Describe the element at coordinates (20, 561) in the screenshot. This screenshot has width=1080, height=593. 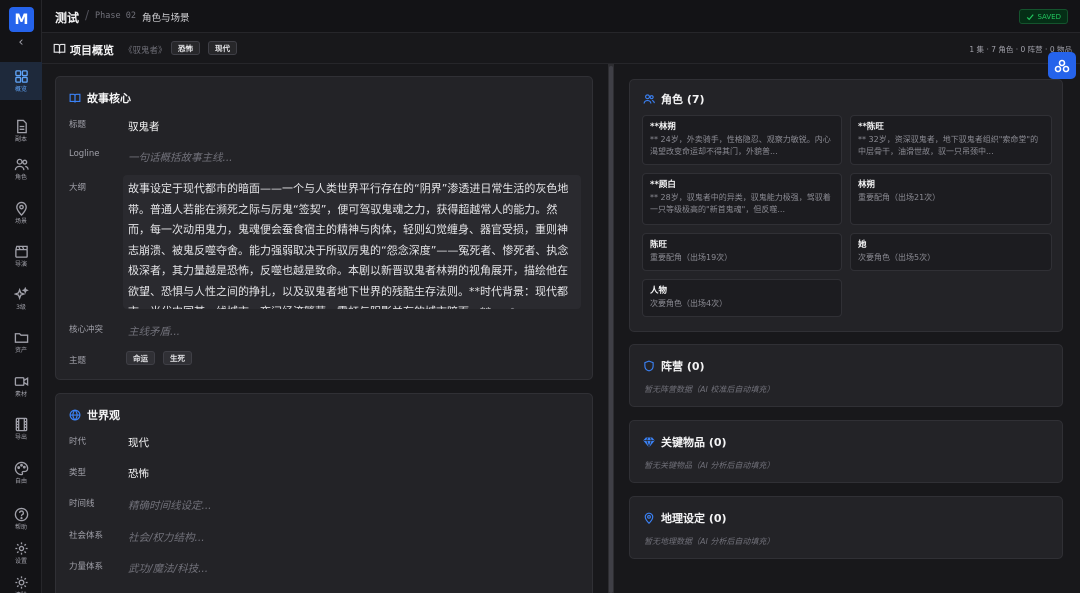
I see `sidebar-item-label: 设置` at that location.